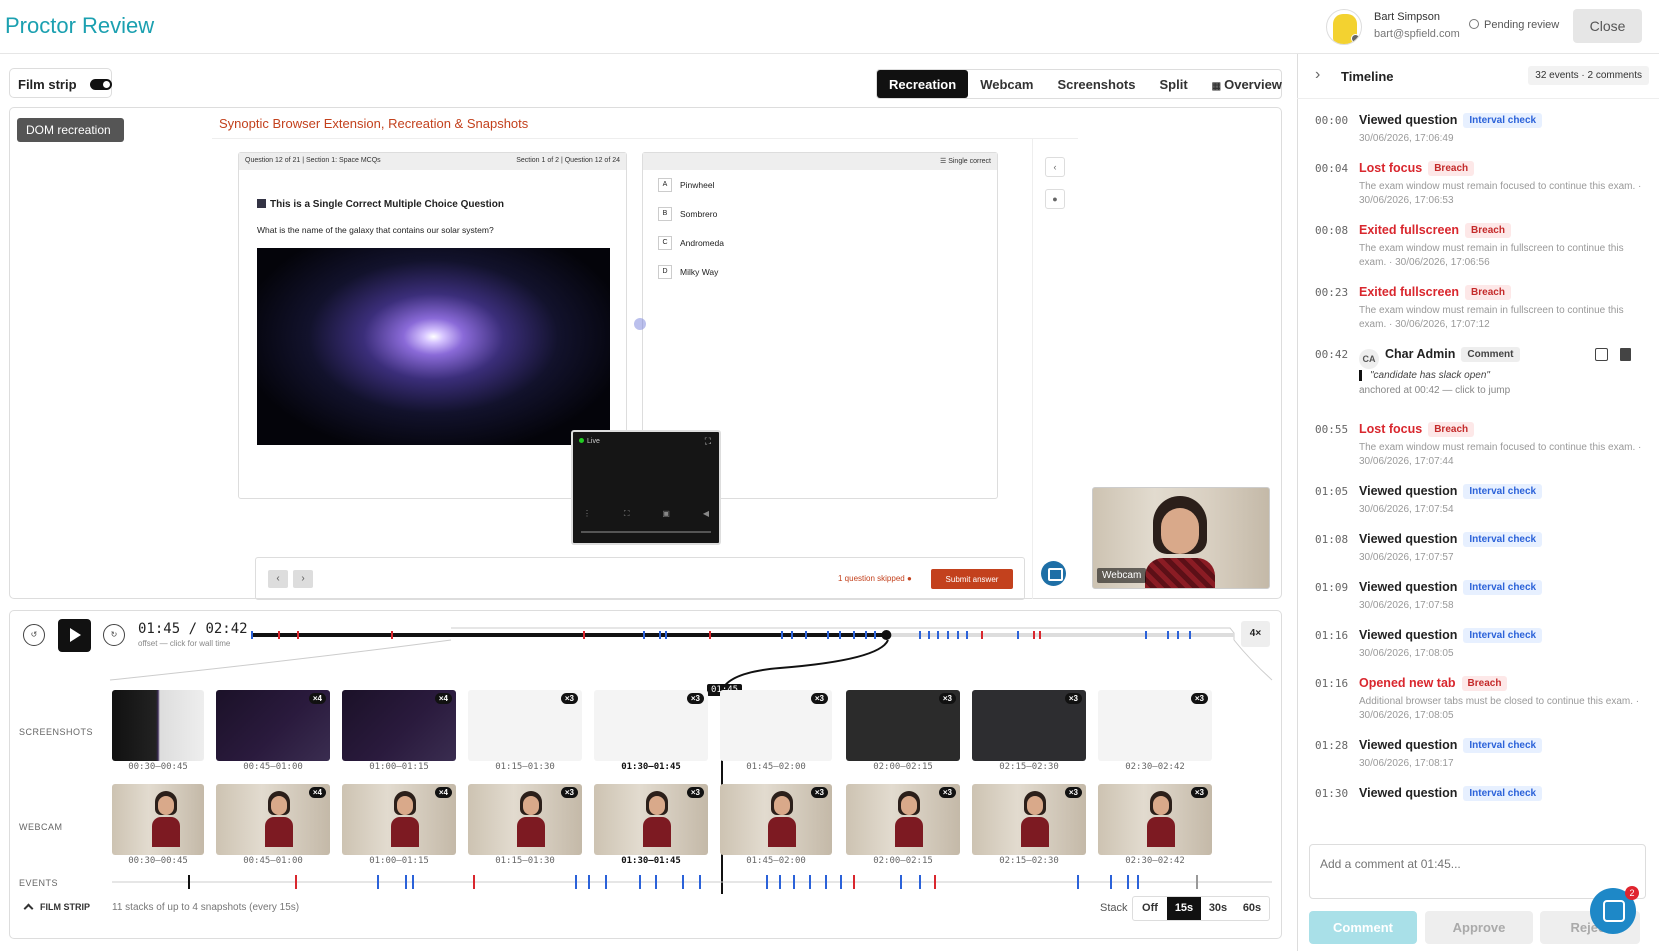  I want to click on comment-input, so click(1477, 871).